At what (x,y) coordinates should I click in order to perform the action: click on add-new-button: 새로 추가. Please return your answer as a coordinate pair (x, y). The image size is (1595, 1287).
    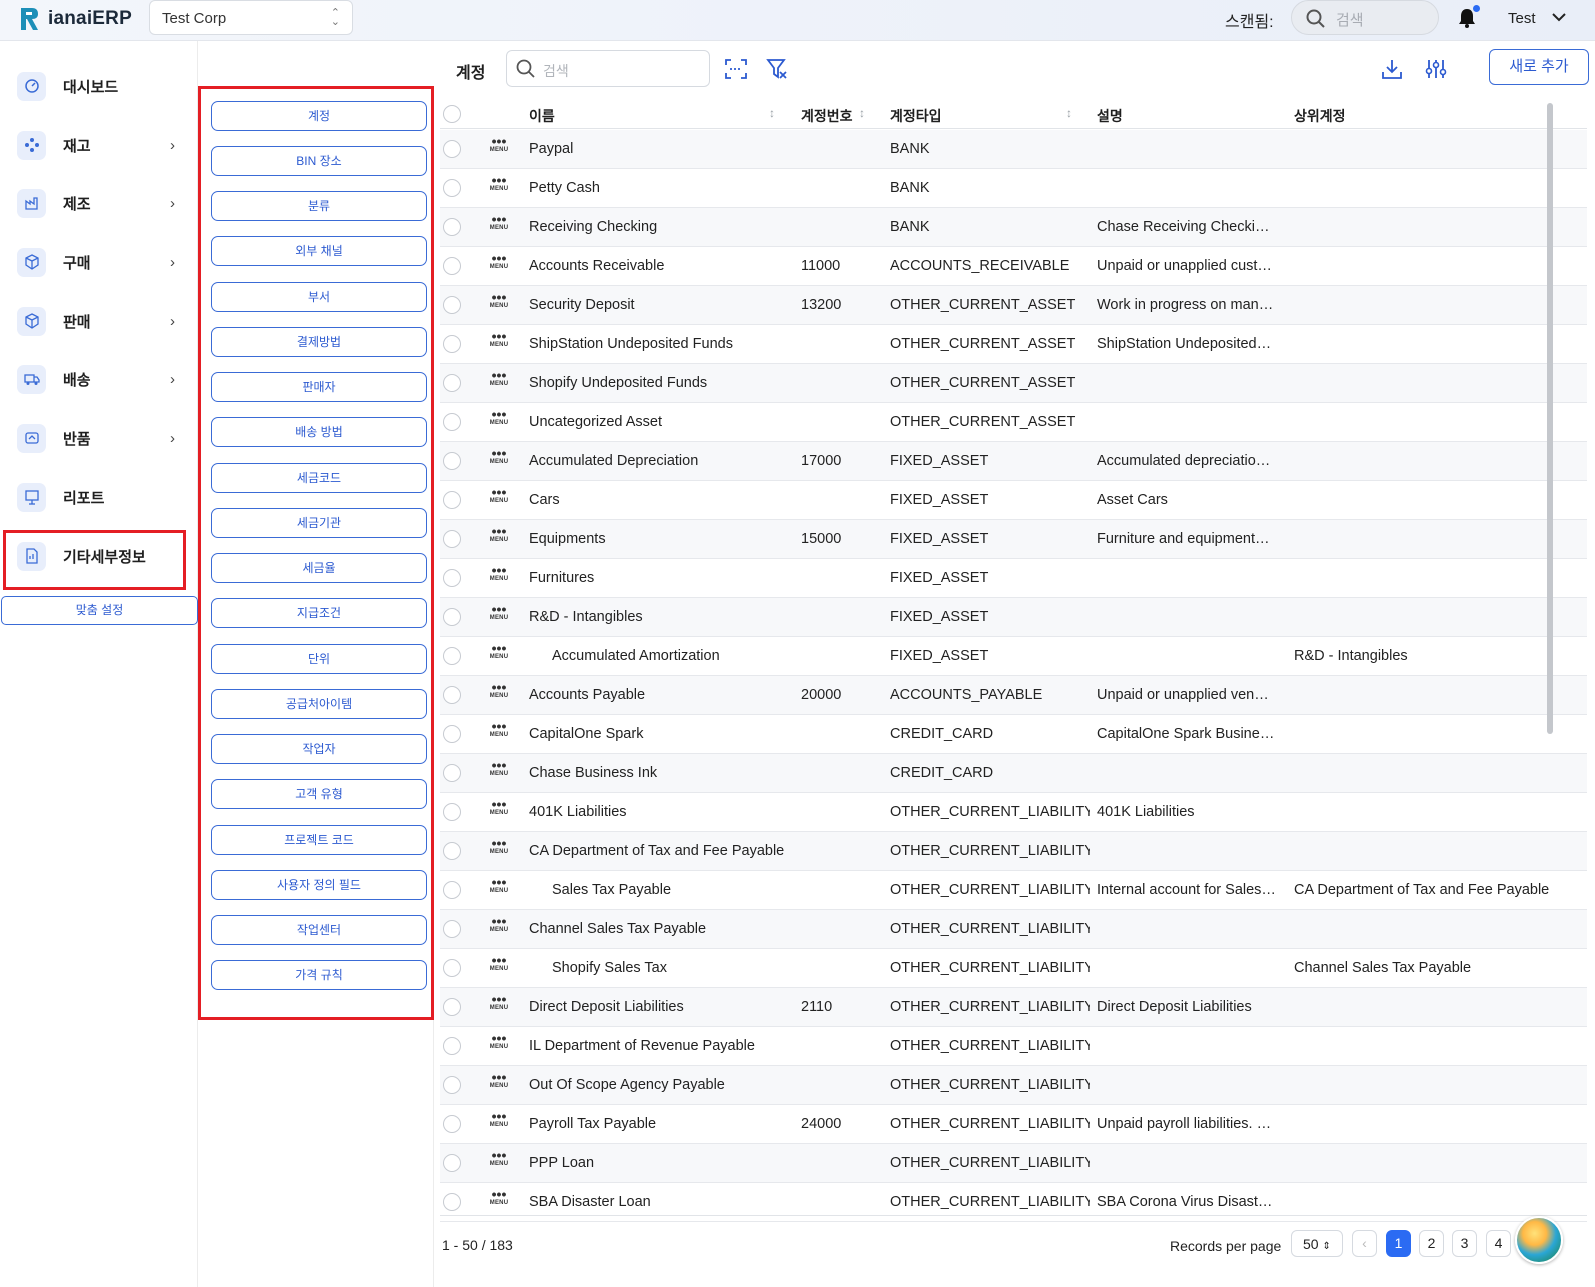
    Looking at the image, I should click on (1539, 67).